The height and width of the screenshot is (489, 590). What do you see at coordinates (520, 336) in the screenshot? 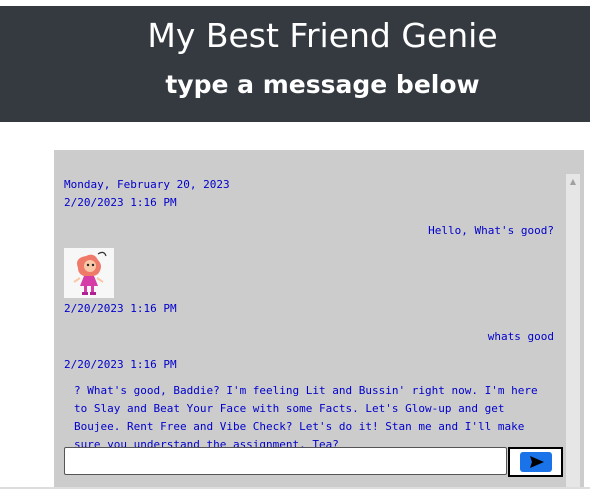
I see `user-message: whats good` at bounding box center [520, 336].